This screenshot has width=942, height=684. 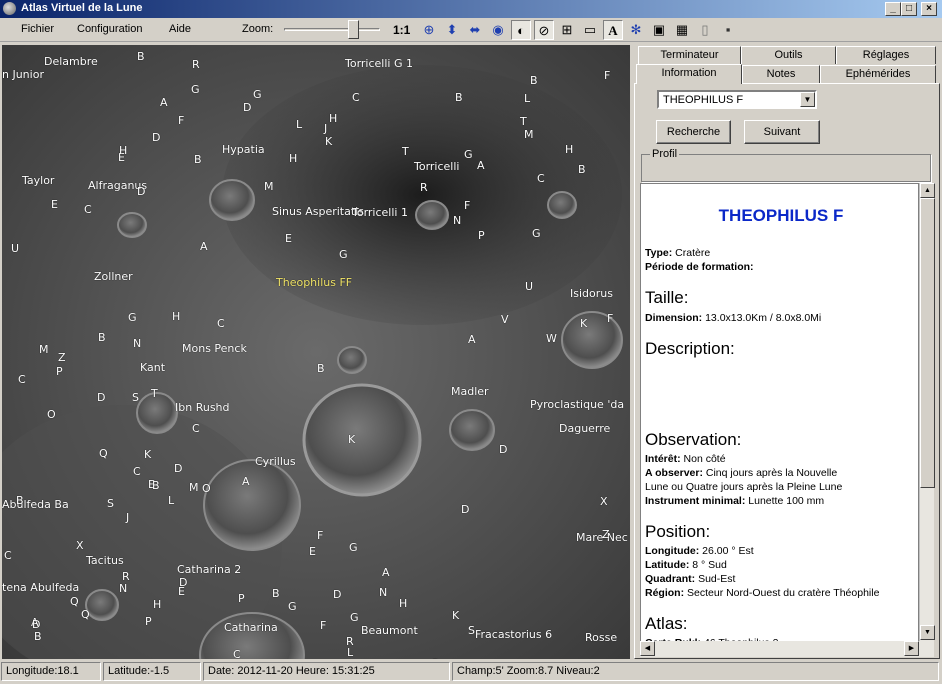 I want to click on map-feature-label: Catharina, so click(x=251, y=627).